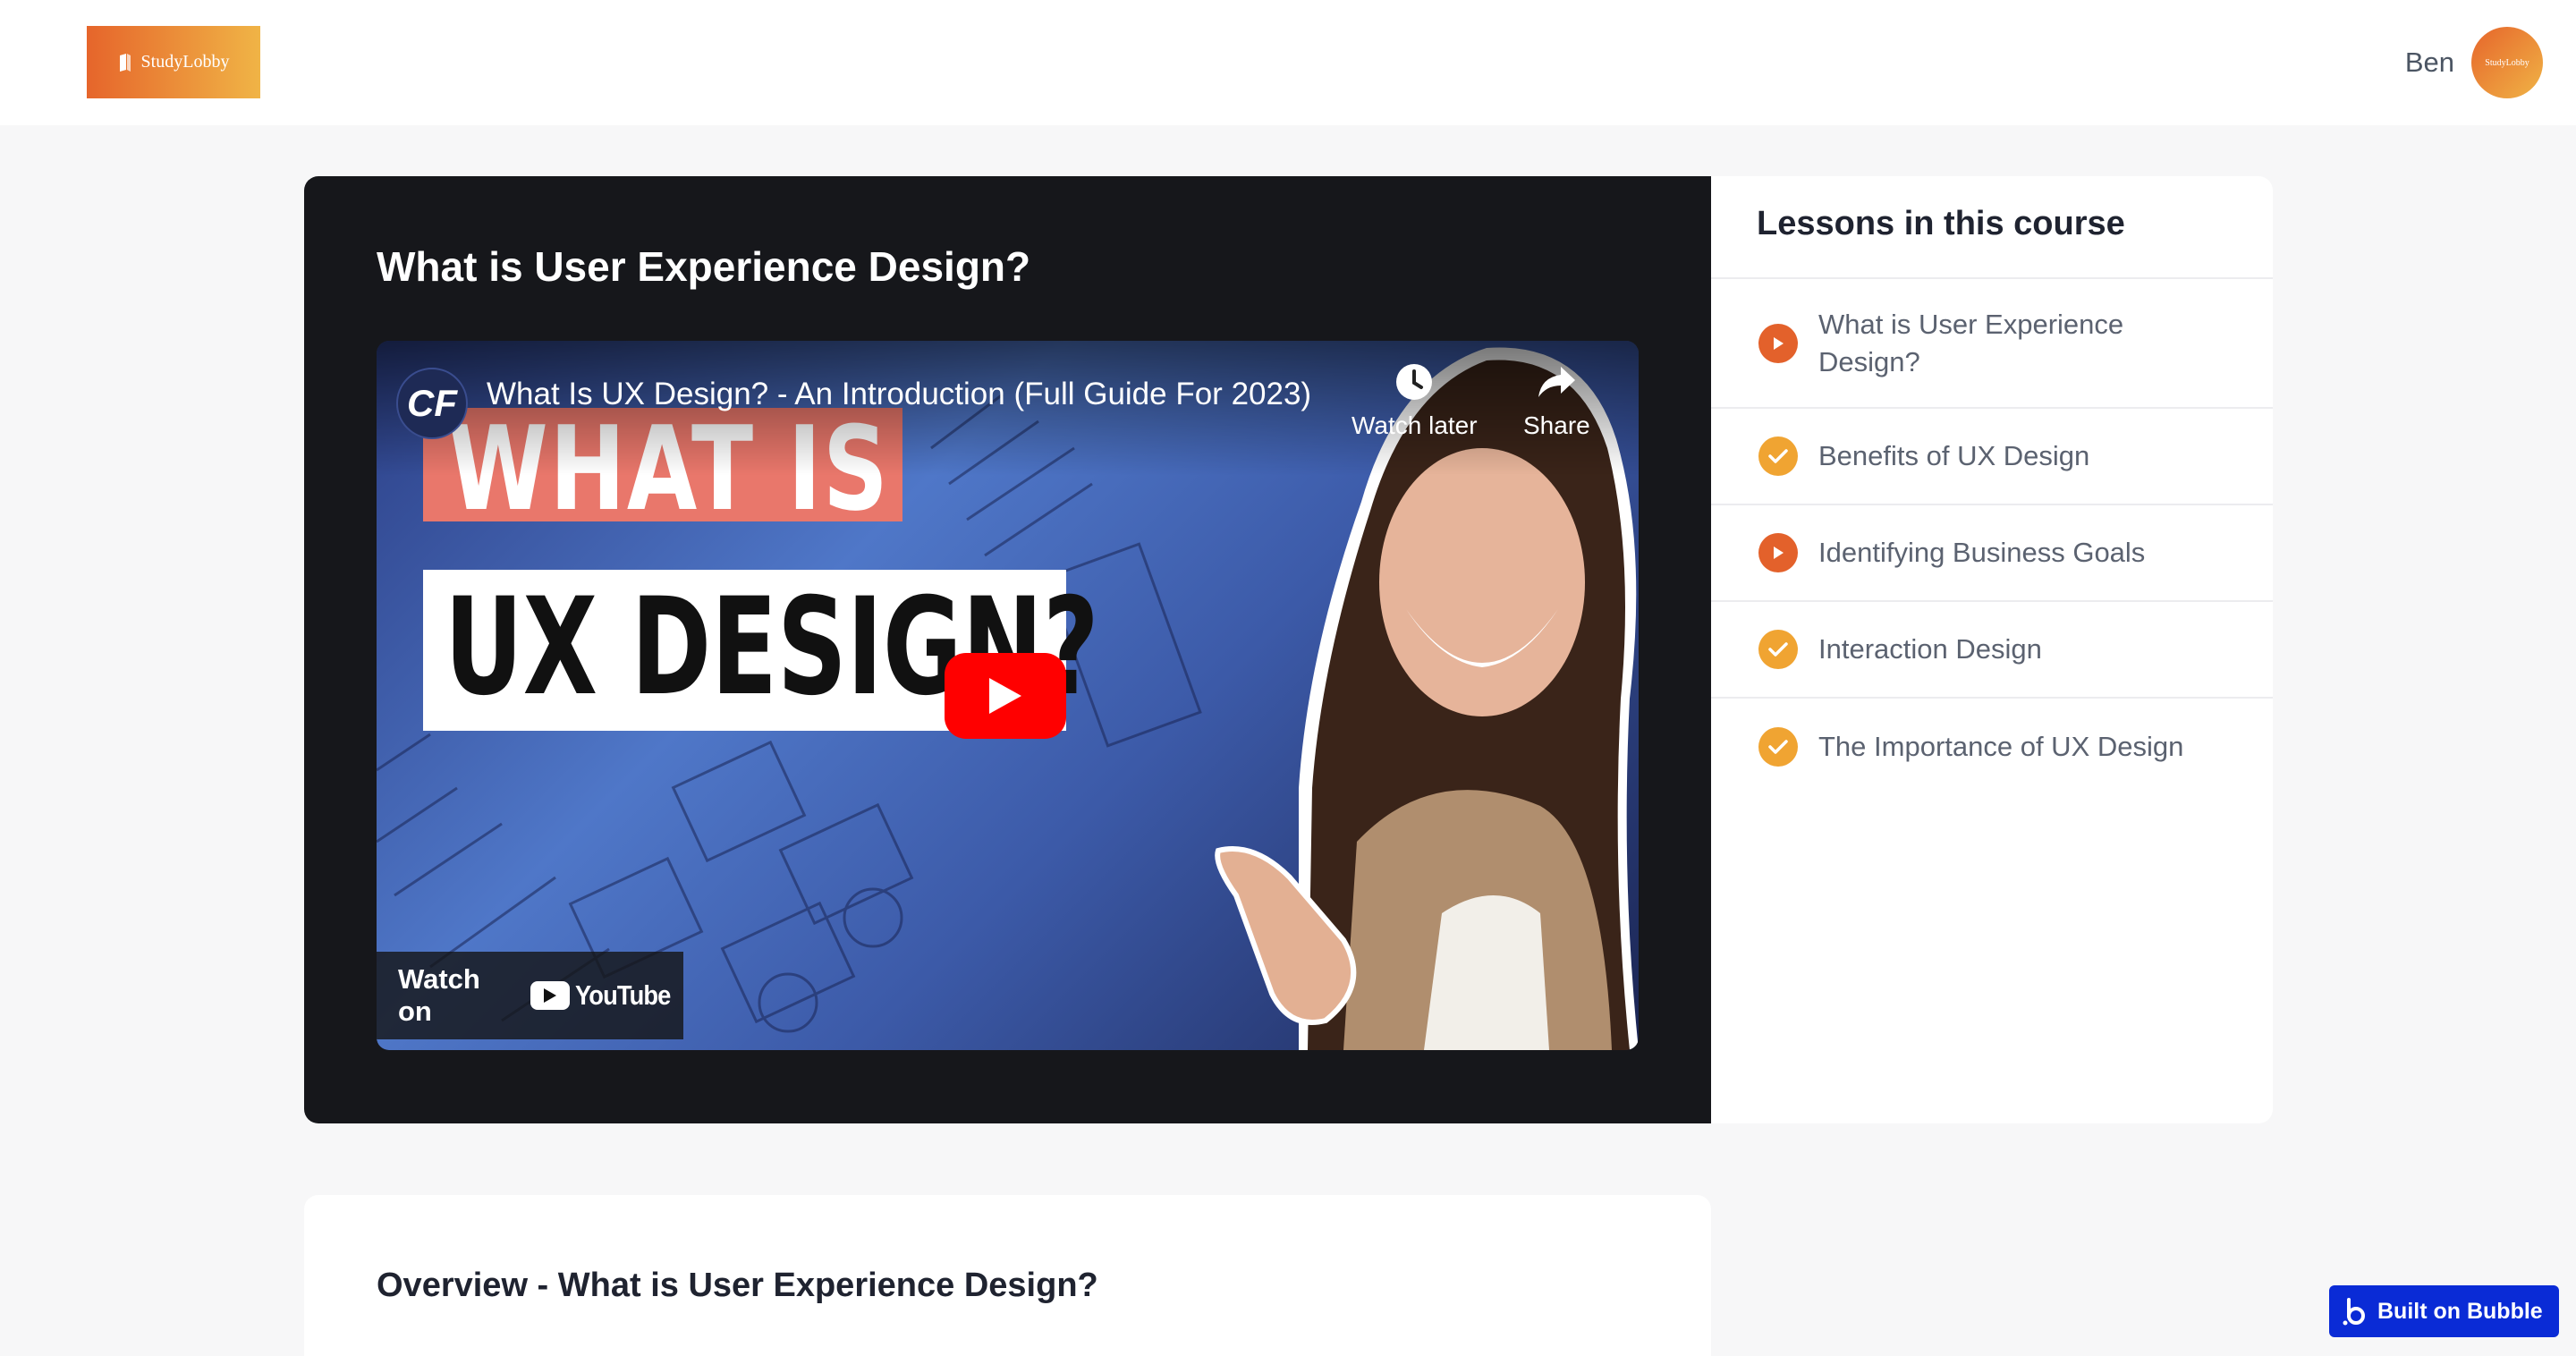  Describe the element at coordinates (1415, 425) in the screenshot. I see `watch-later-label: Watch later` at that location.